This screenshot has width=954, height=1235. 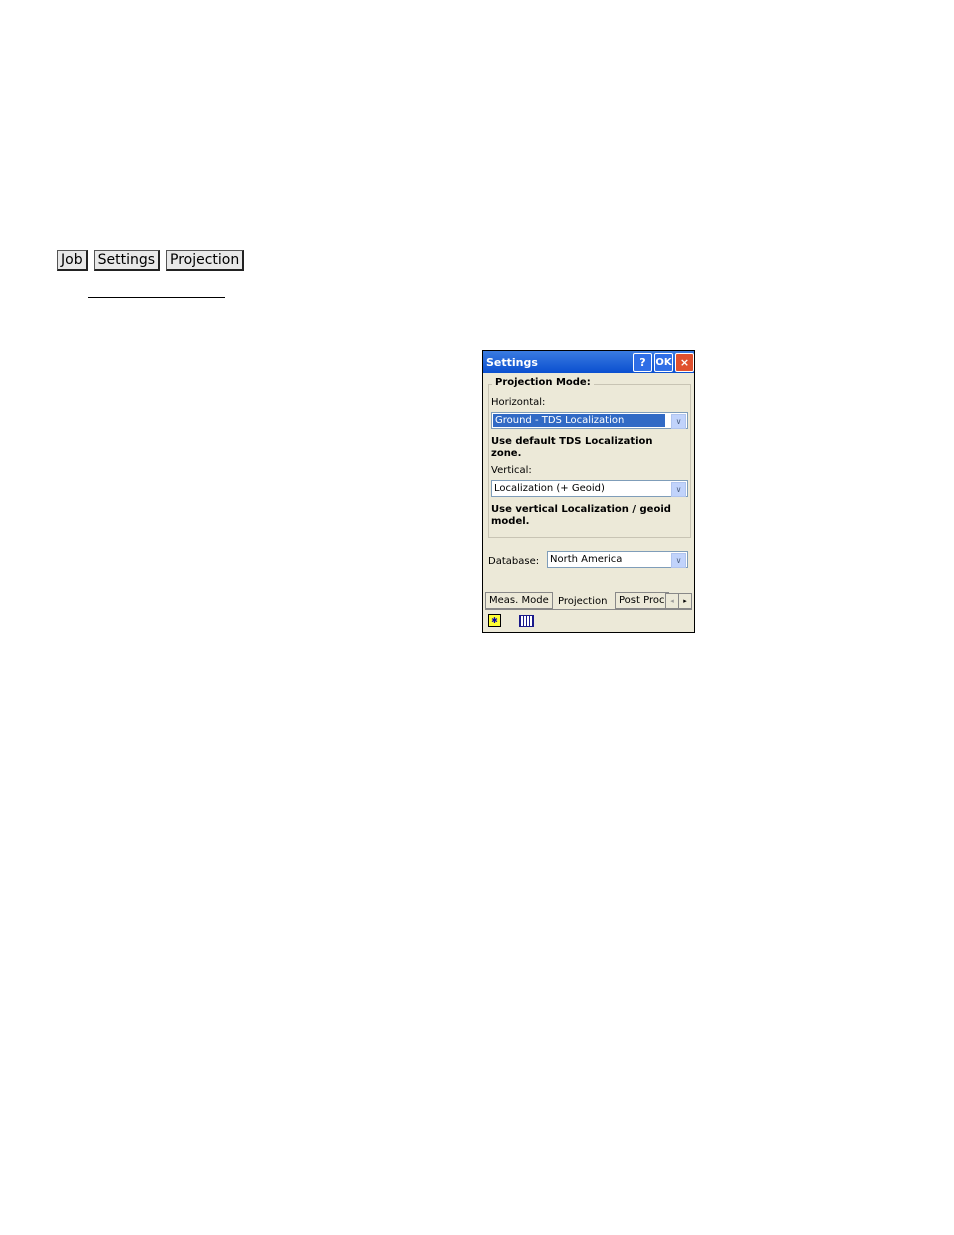 I want to click on group-title: Projection Mode:, so click(x=543, y=382).